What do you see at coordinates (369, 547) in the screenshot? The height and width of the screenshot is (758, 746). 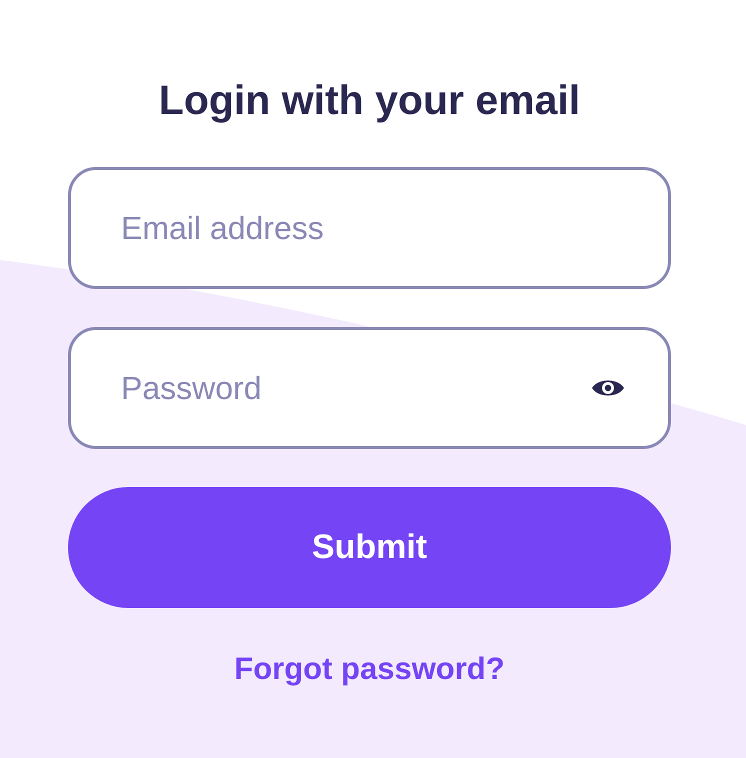 I see `submit-button: Submit` at bounding box center [369, 547].